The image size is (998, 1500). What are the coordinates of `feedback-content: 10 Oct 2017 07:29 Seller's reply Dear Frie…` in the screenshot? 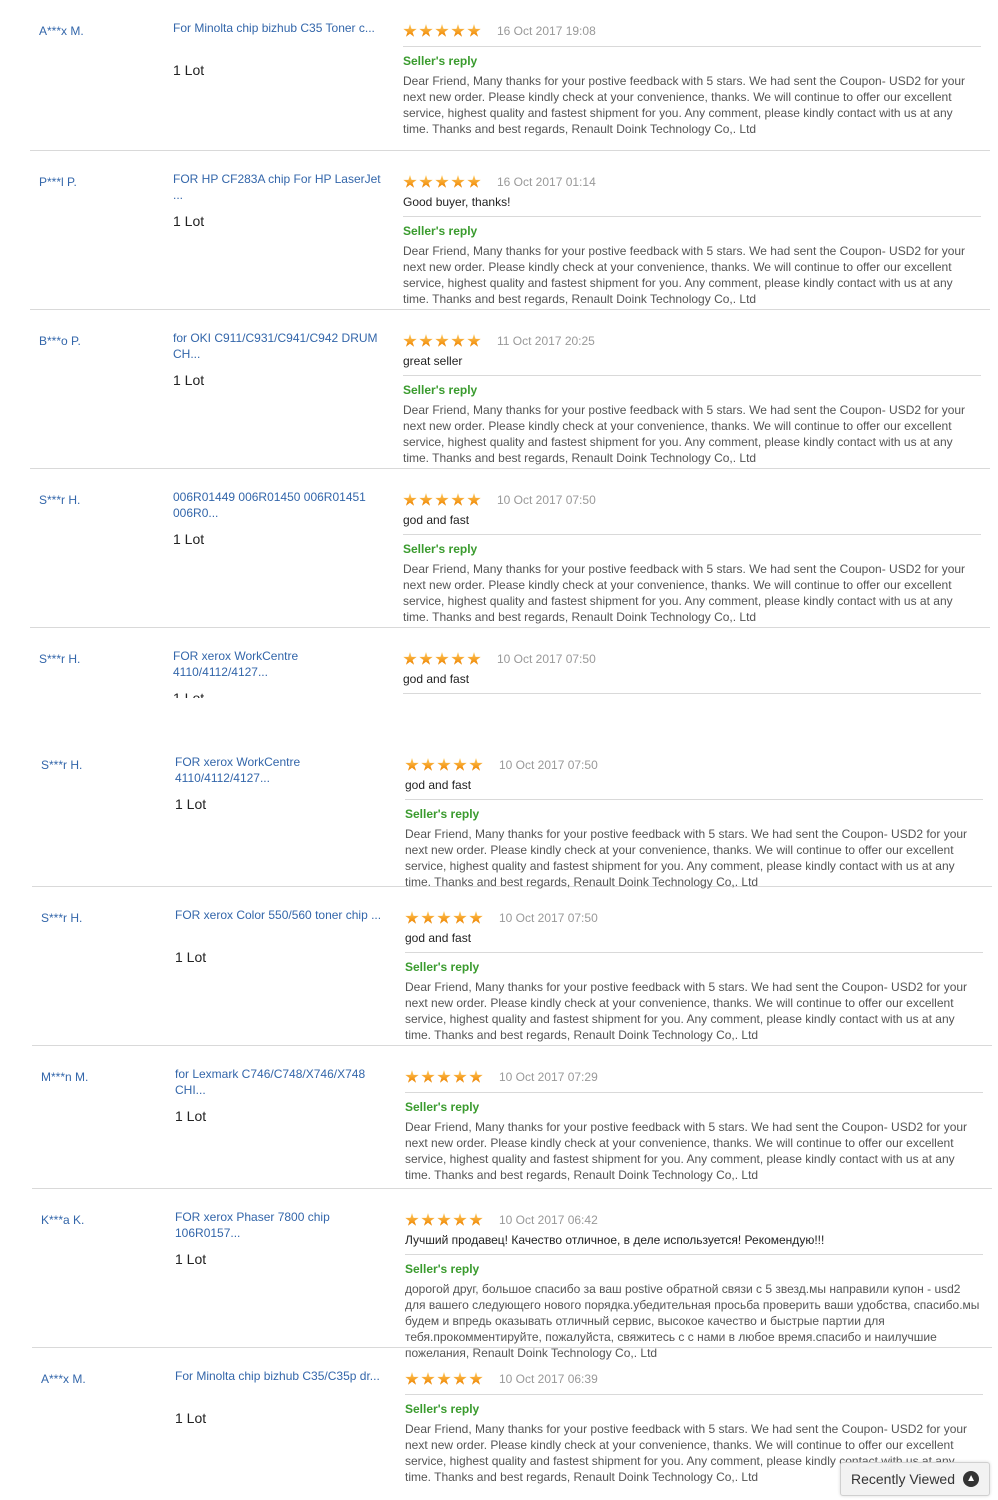 It's located at (694, 1125).